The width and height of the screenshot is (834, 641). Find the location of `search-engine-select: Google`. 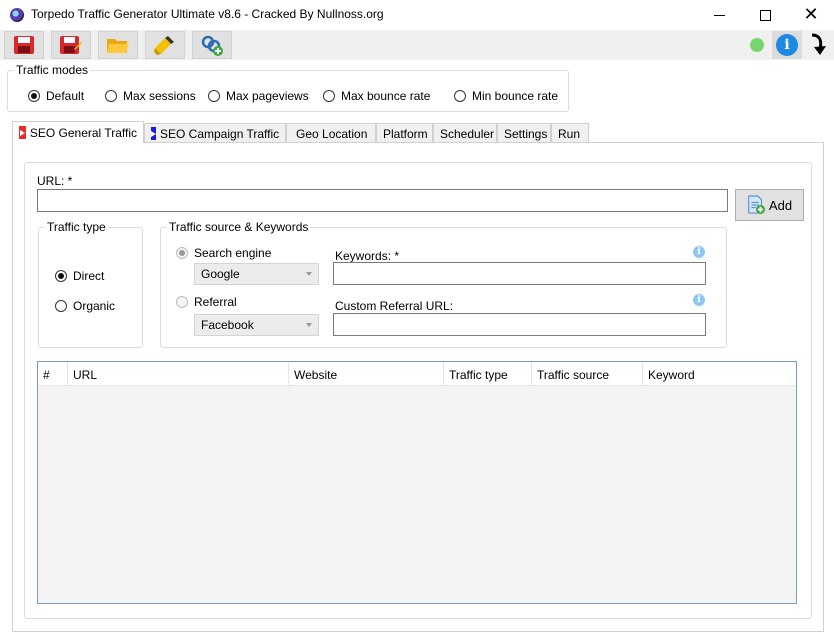

search-engine-select: Google is located at coordinates (256, 274).